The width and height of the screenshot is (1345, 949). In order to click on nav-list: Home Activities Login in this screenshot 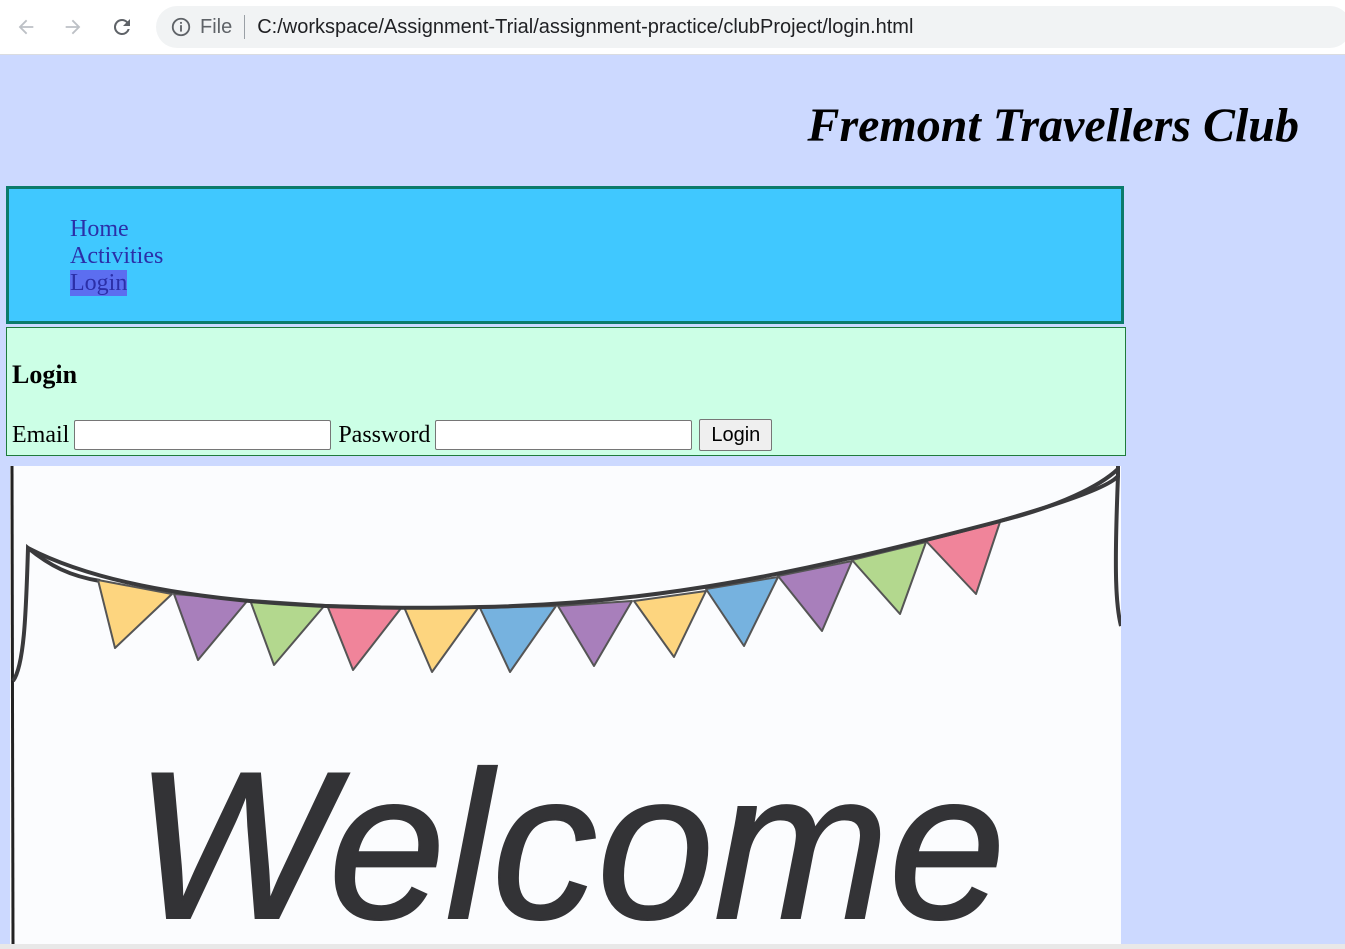, I will do `click(116, 256)`.